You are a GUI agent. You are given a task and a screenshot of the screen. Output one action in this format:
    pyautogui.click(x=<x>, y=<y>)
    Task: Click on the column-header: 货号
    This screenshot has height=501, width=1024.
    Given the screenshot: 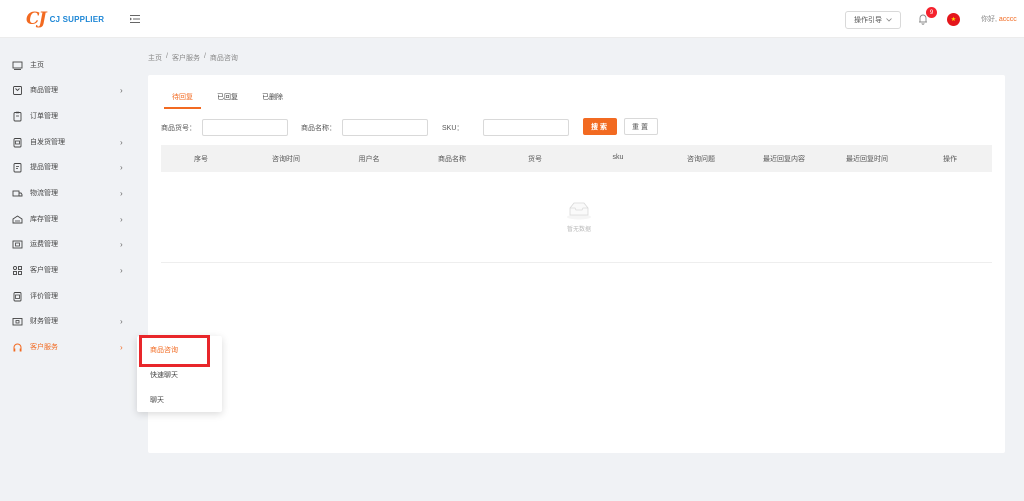 What is the action you would take?
    pyautogui.click(x=535, y=159)
    